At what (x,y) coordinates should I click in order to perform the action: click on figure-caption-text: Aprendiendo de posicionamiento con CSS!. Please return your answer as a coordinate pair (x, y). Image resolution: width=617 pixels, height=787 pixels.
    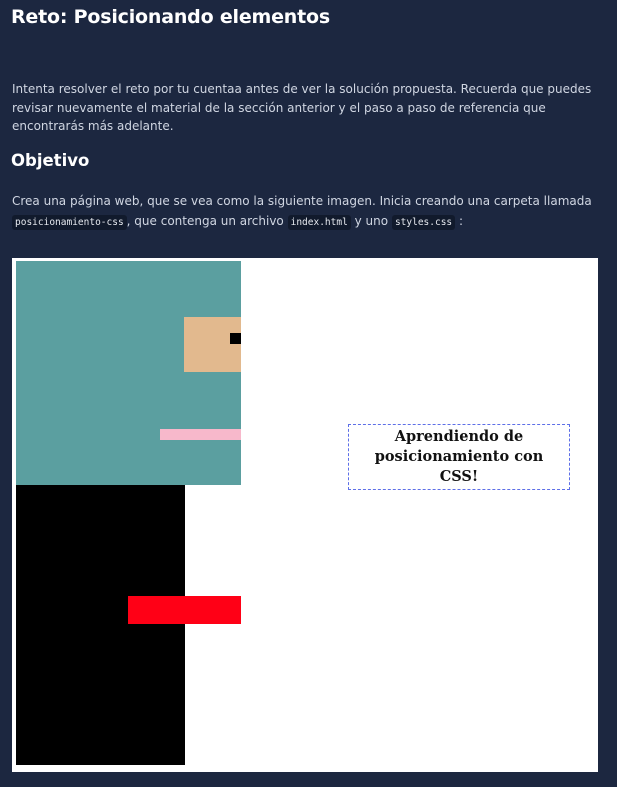
    Looking at the image, I should click on (459, 456).